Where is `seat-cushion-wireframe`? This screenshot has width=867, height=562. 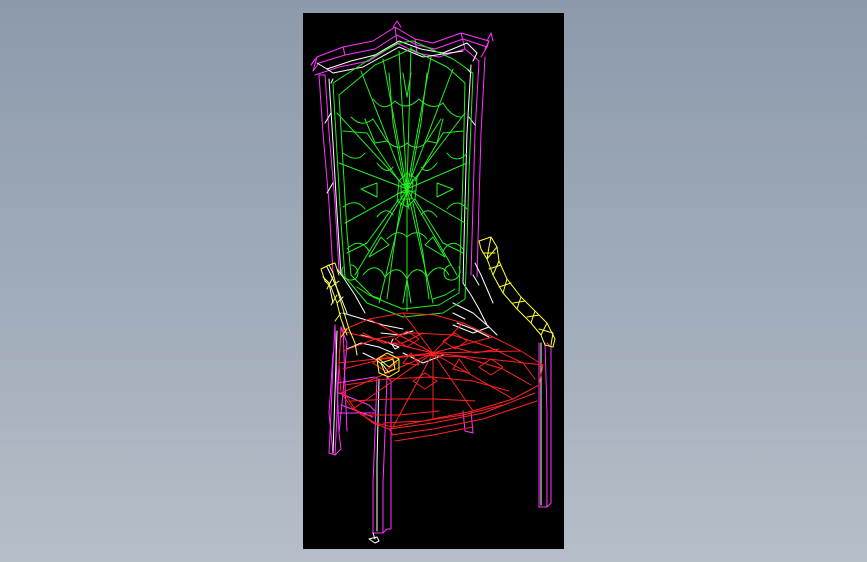 seat-cushion-wireframe is located at coordinates (441, 377).